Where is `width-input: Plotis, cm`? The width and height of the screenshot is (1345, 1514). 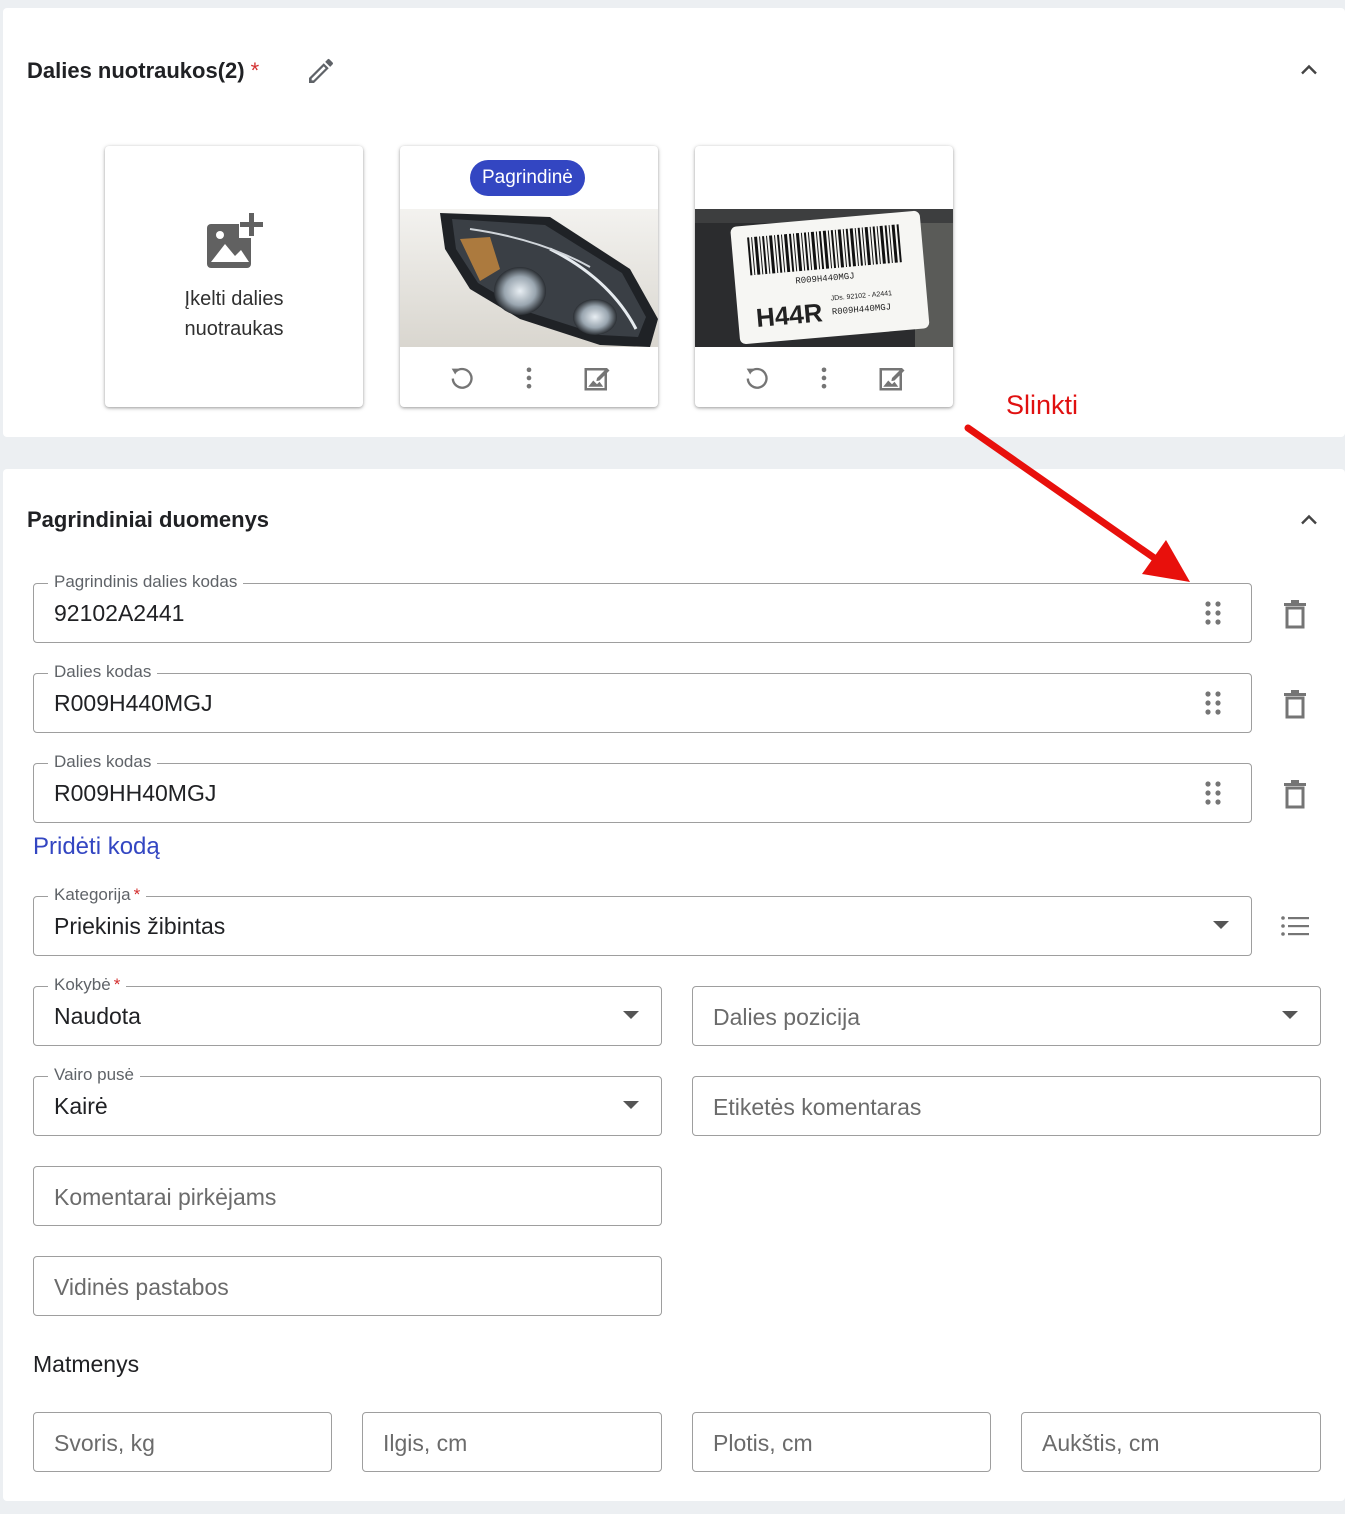
width-input: Plotis, cm is located at coordinates (841, 1442).